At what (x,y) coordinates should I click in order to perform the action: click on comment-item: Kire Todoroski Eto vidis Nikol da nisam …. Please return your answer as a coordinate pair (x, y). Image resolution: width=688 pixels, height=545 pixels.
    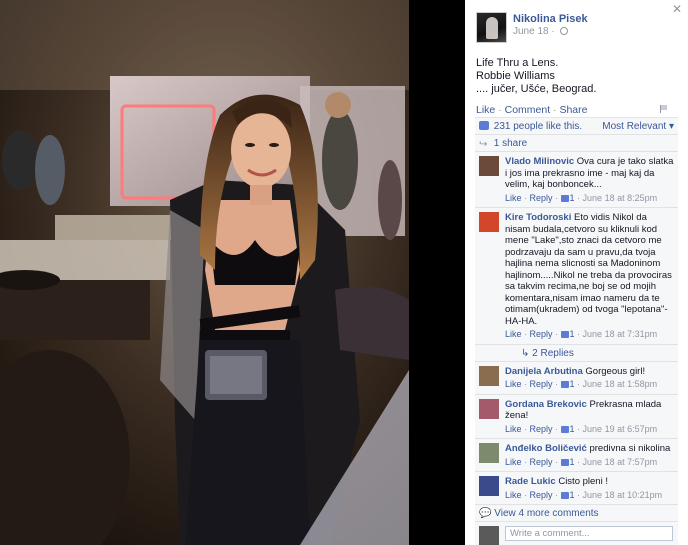
    Looking at the image, I should click on (576, 276).